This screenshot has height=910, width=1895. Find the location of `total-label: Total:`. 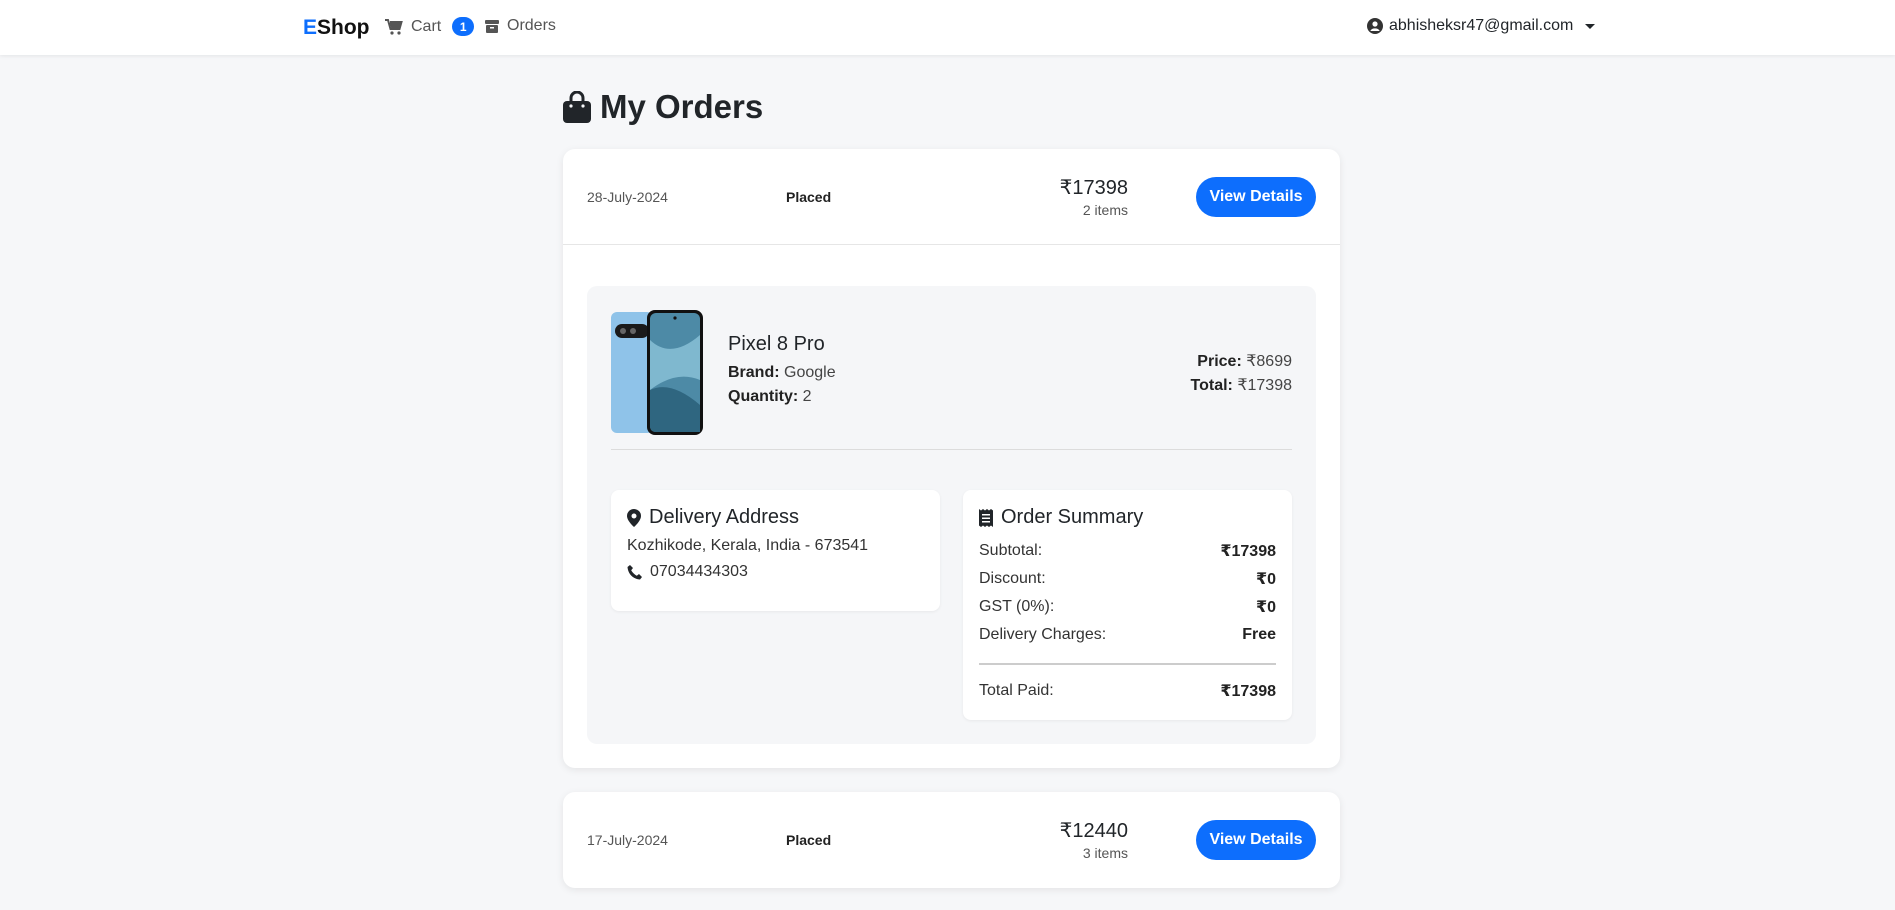

total-label: Total: is located at coordinates (1211, 385).